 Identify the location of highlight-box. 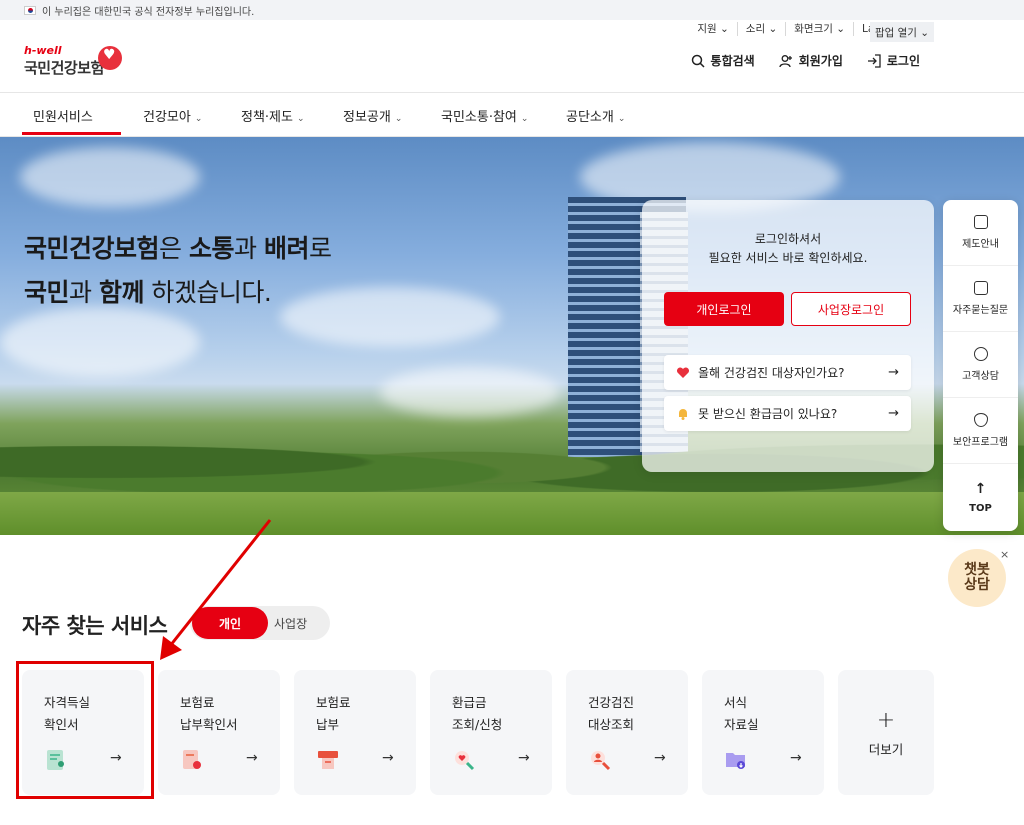
(85, 730).